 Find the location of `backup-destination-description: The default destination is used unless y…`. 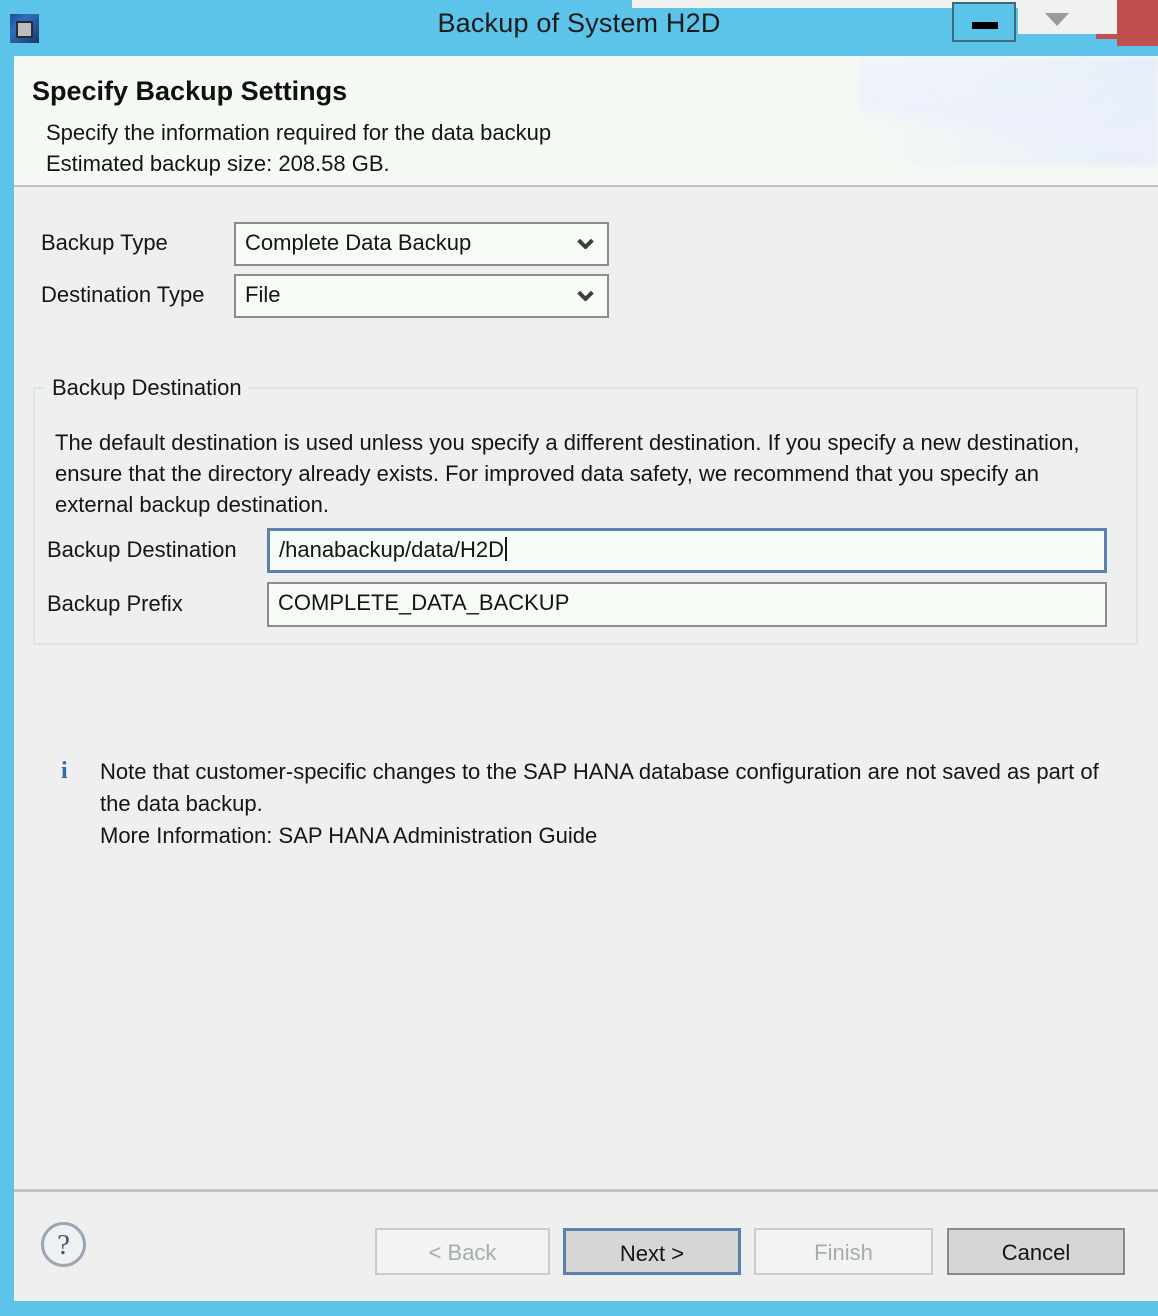

backup-destination-description: The default destination is used unless y… is located at coordinates (567, 473).